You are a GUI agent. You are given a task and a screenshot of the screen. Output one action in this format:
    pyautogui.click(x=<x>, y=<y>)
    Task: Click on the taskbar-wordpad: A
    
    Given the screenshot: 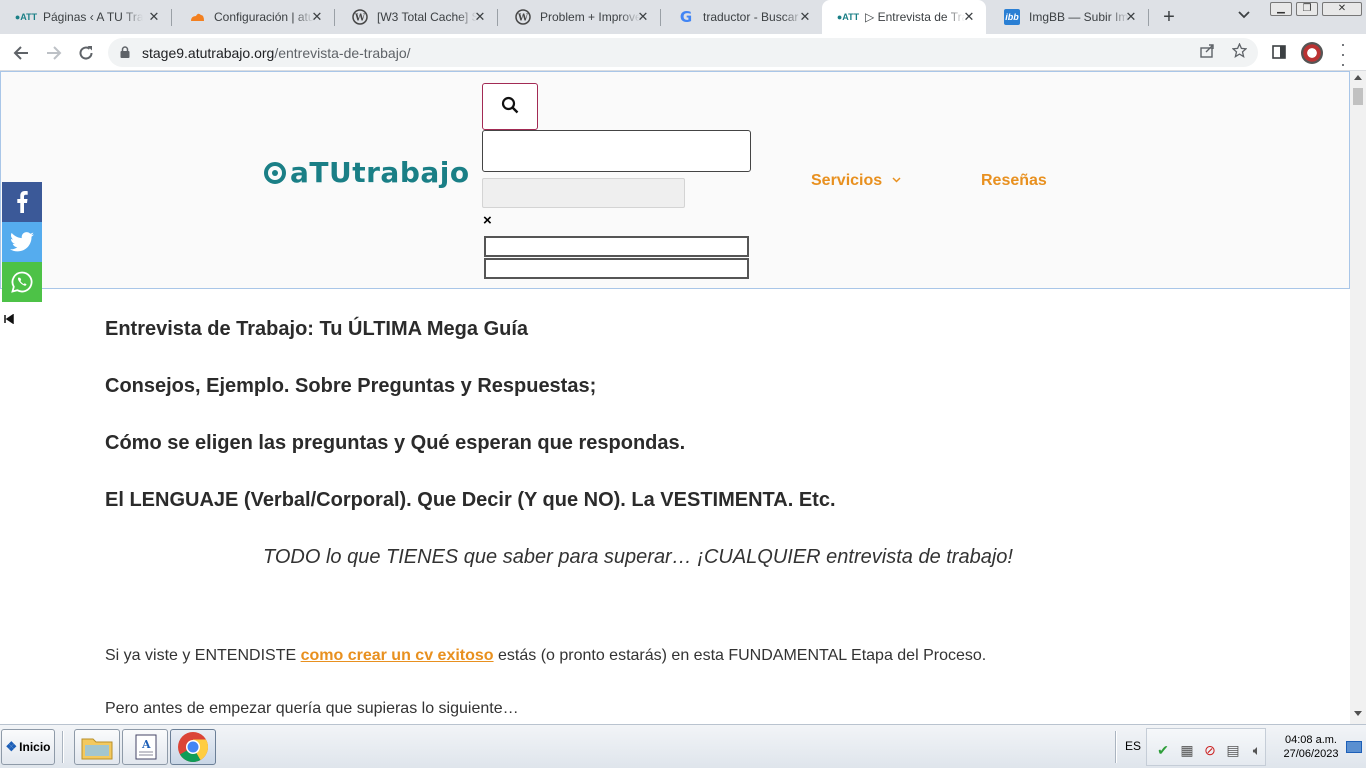 What is the action you would take?
    pyautogui.click(x=145, y=747)
    